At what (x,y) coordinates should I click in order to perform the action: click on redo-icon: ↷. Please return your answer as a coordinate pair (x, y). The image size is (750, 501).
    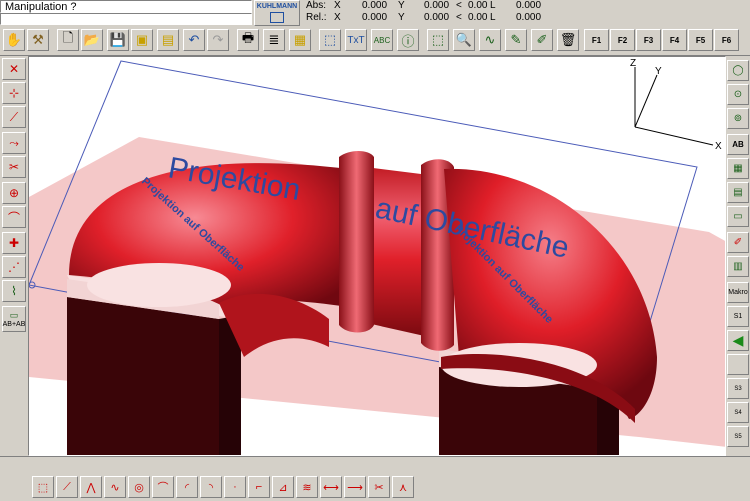
    Looking at the image, I should click on (218, 39).